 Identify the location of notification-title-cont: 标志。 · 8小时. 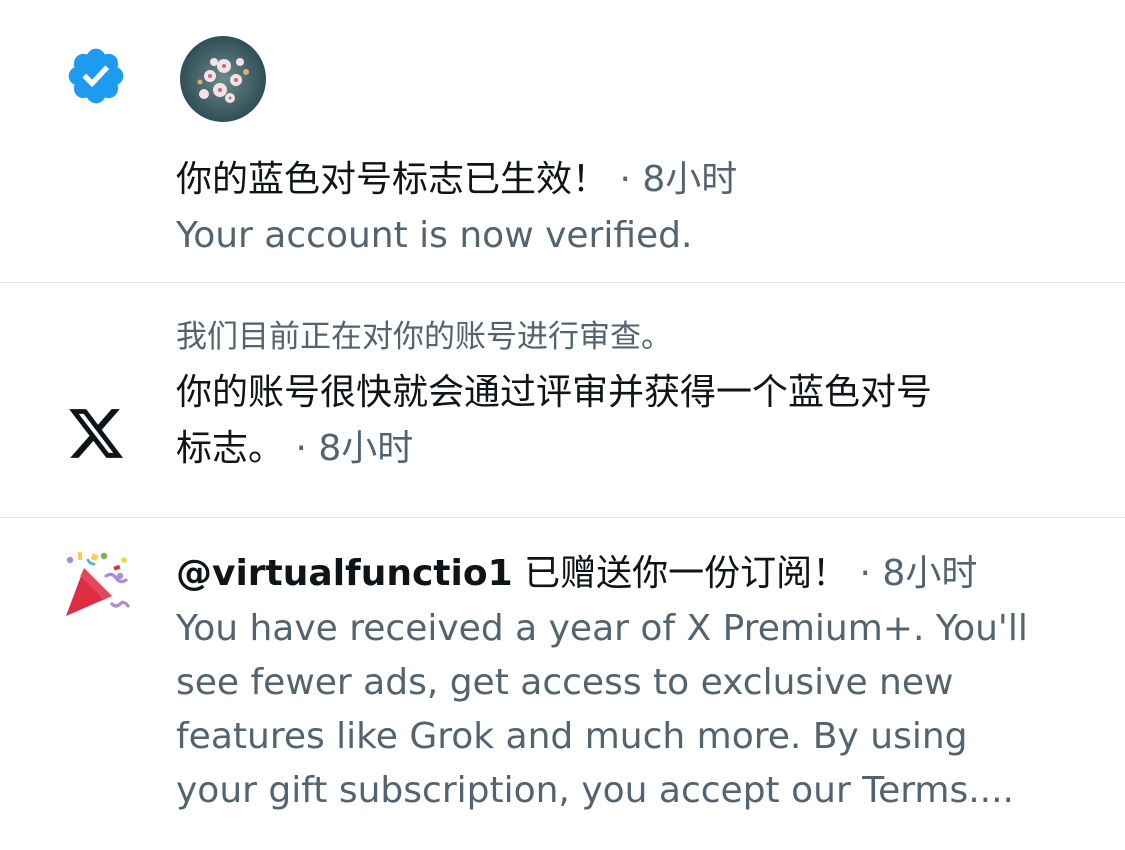
(295, 448).